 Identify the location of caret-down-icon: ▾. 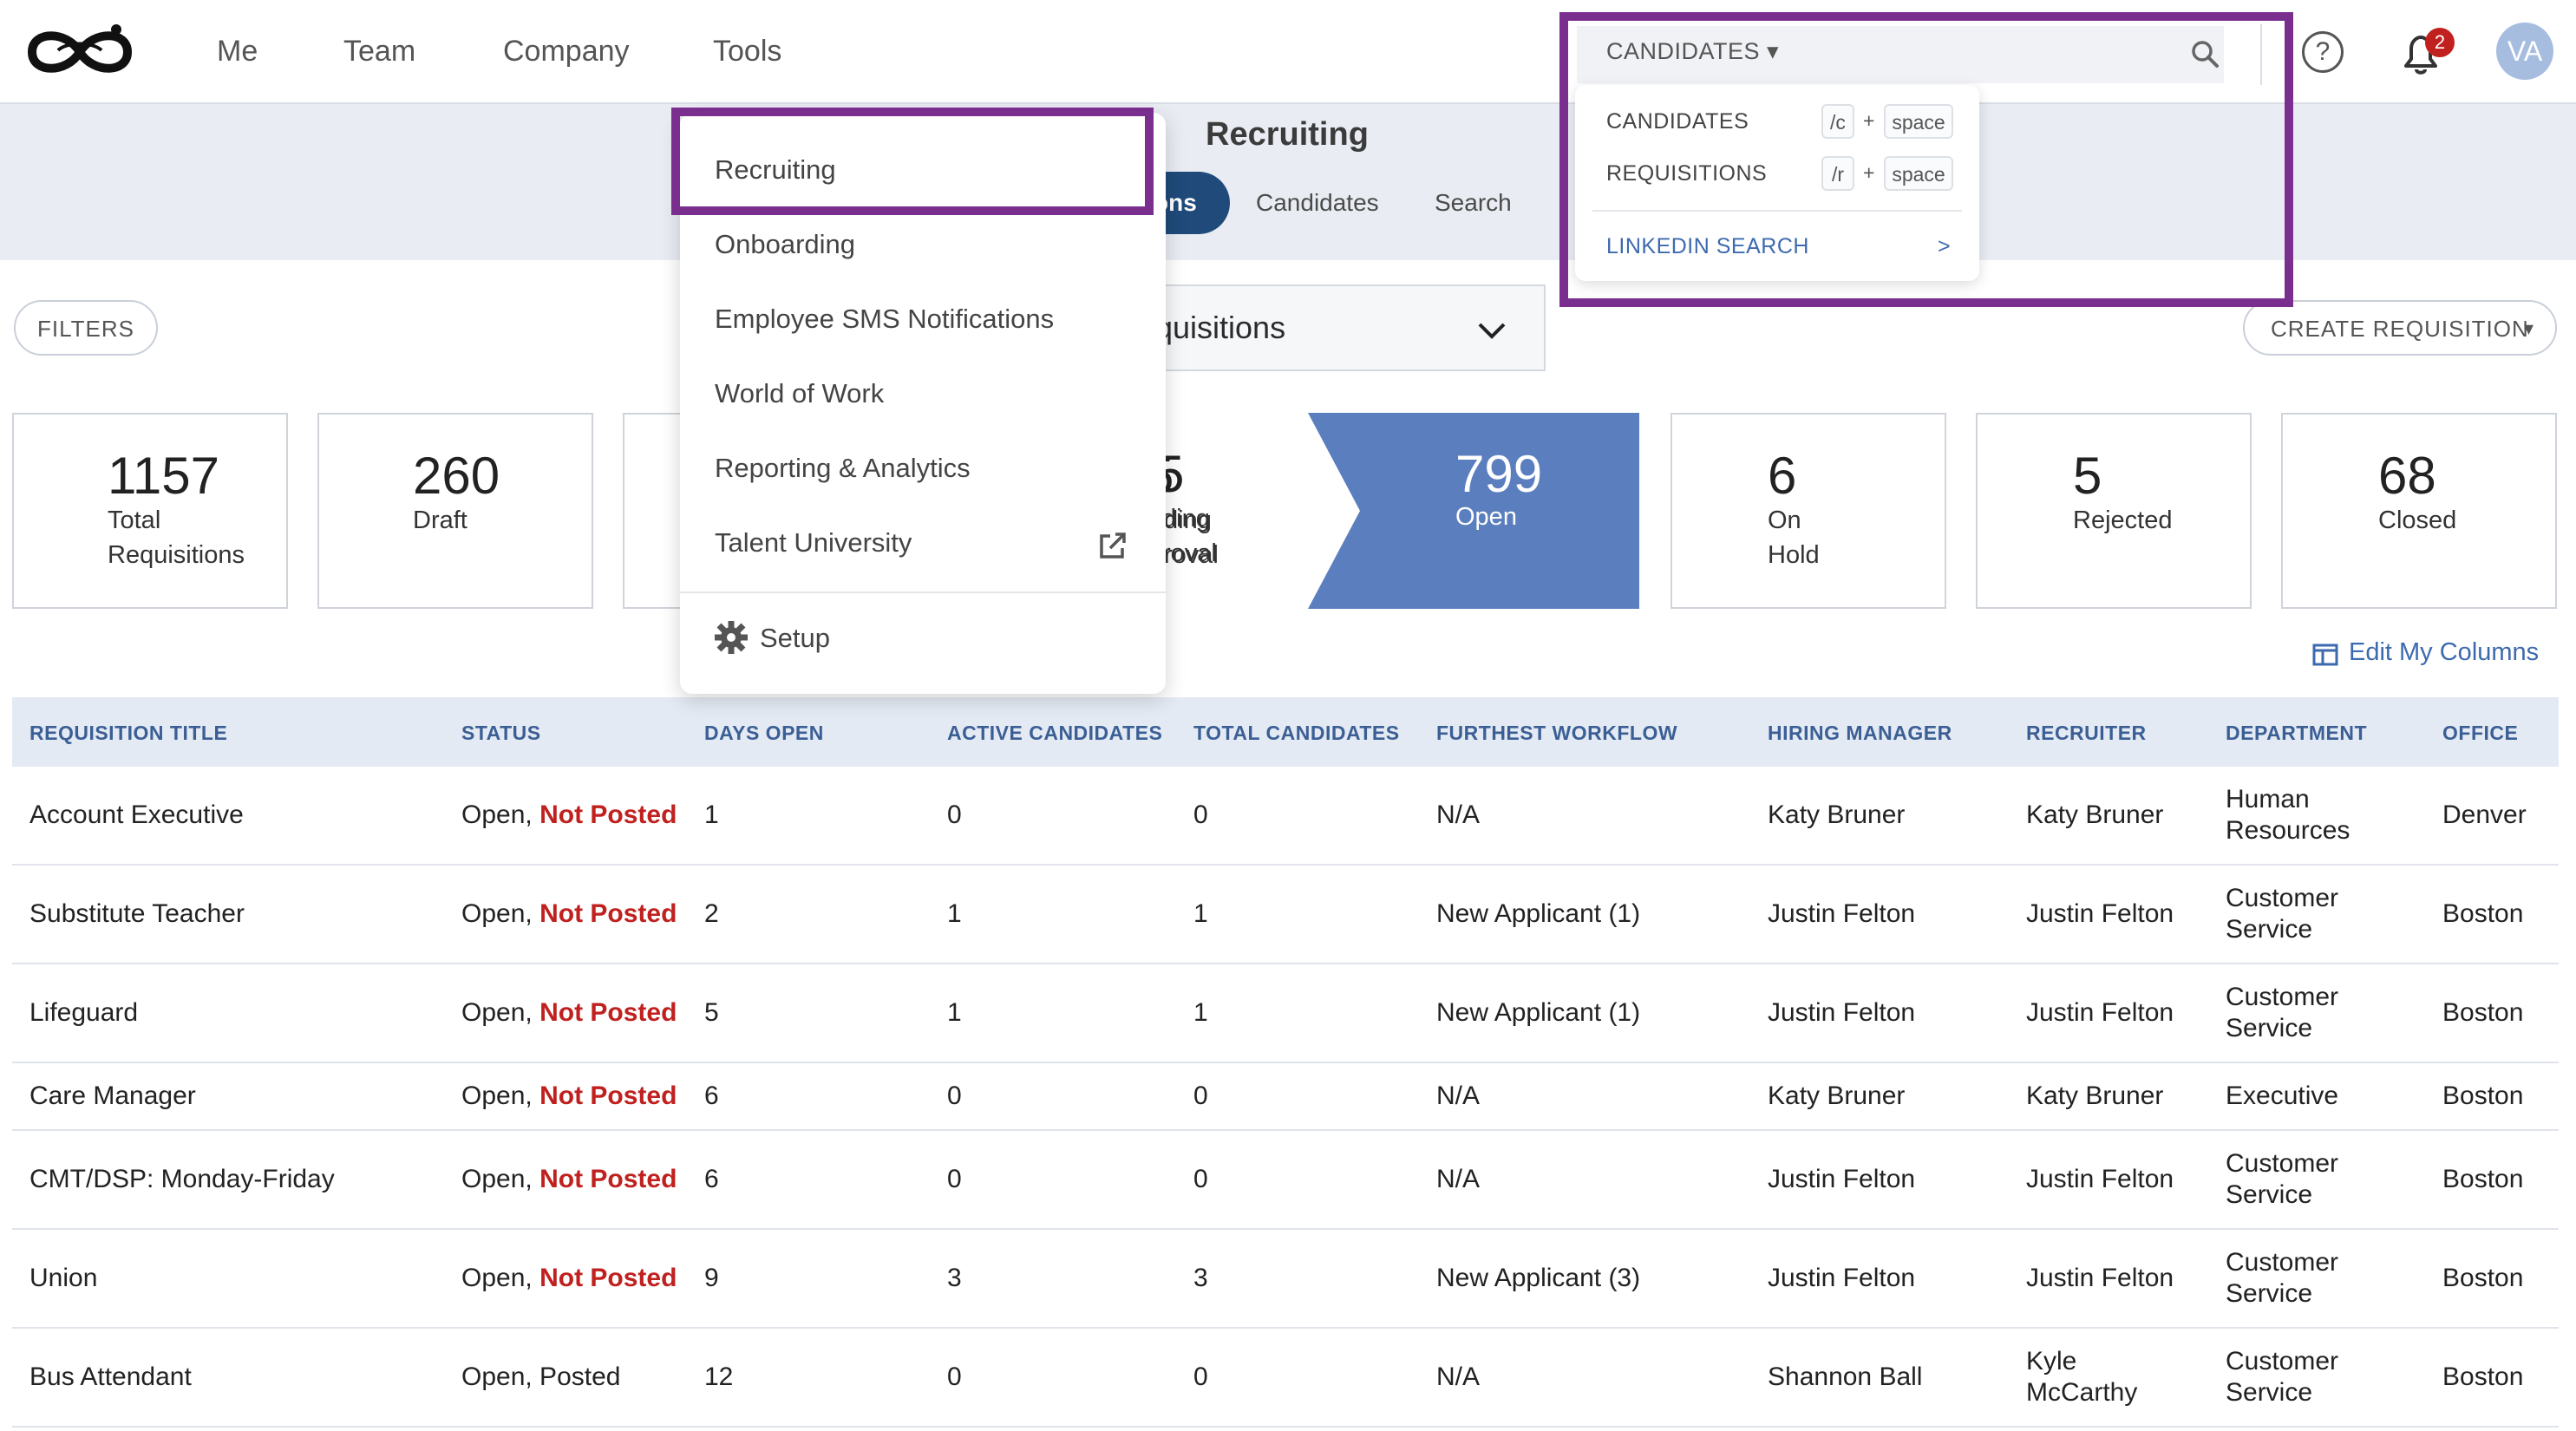
(2529, 328).